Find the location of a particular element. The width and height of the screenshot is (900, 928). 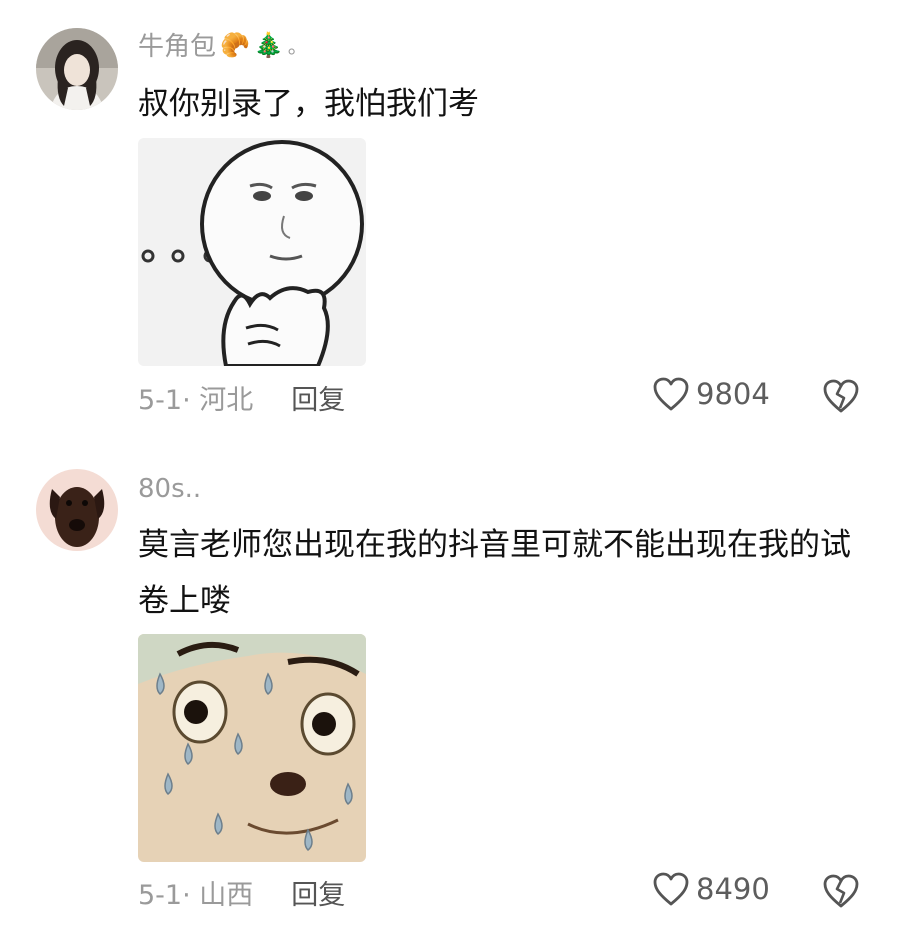

like-count: 9804 is located at coordinates (733, 394).